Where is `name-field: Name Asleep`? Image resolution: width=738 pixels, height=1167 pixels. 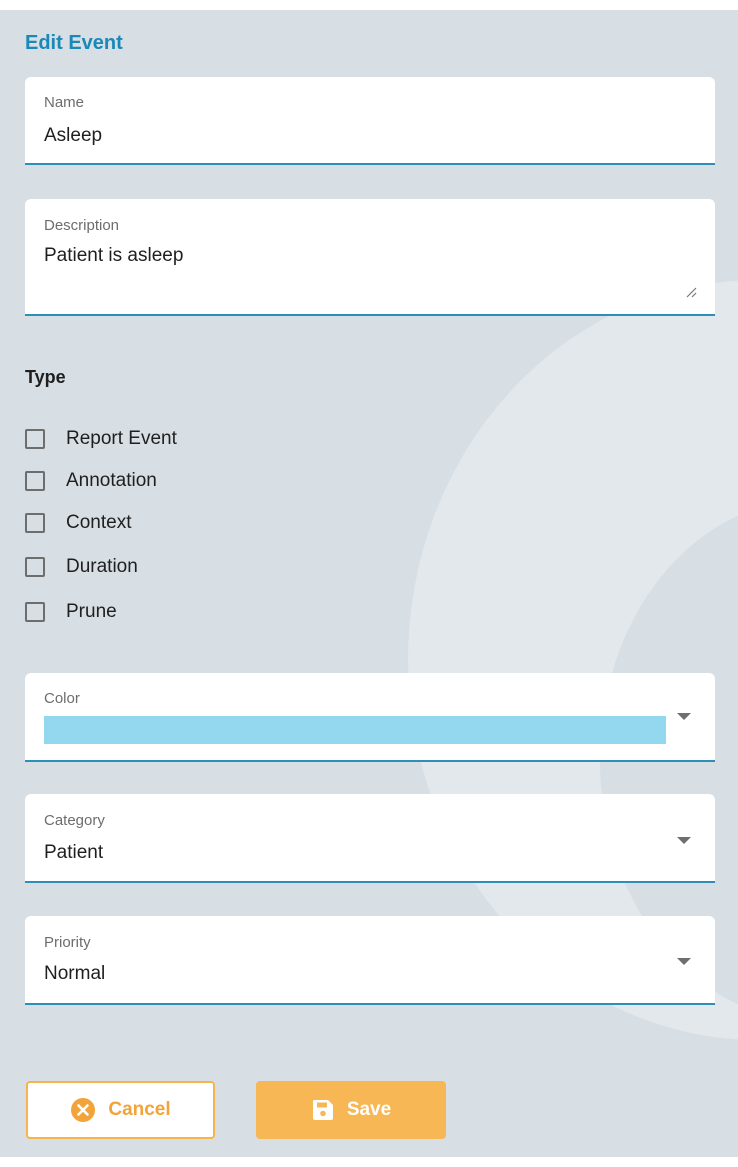
name-field: Name Asleep is located at coordinates (370, 121).